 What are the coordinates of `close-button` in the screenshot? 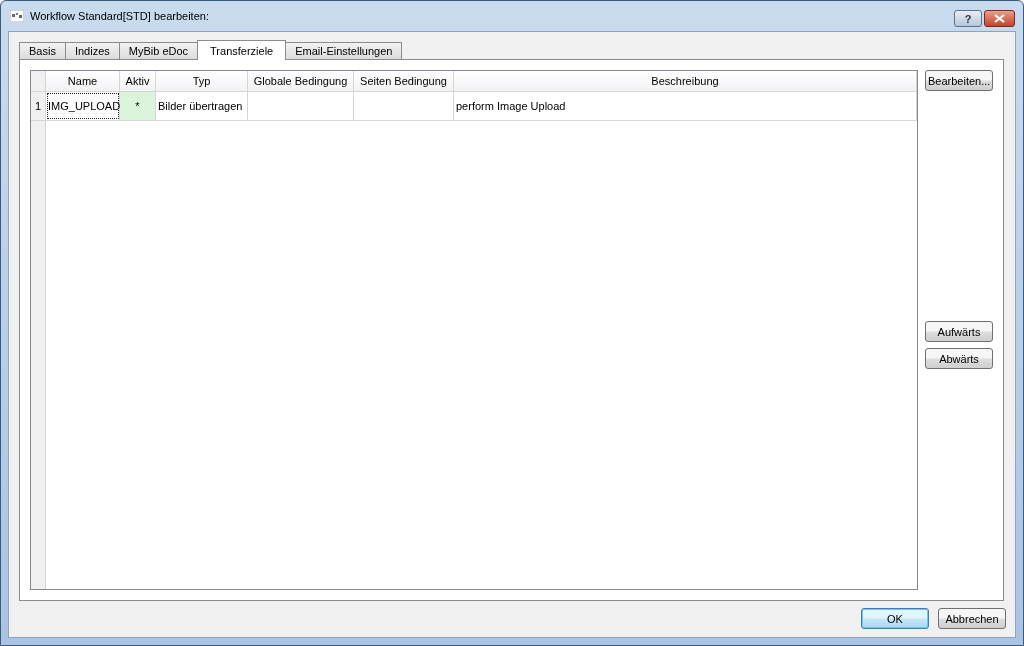 It's located at (999, 18).